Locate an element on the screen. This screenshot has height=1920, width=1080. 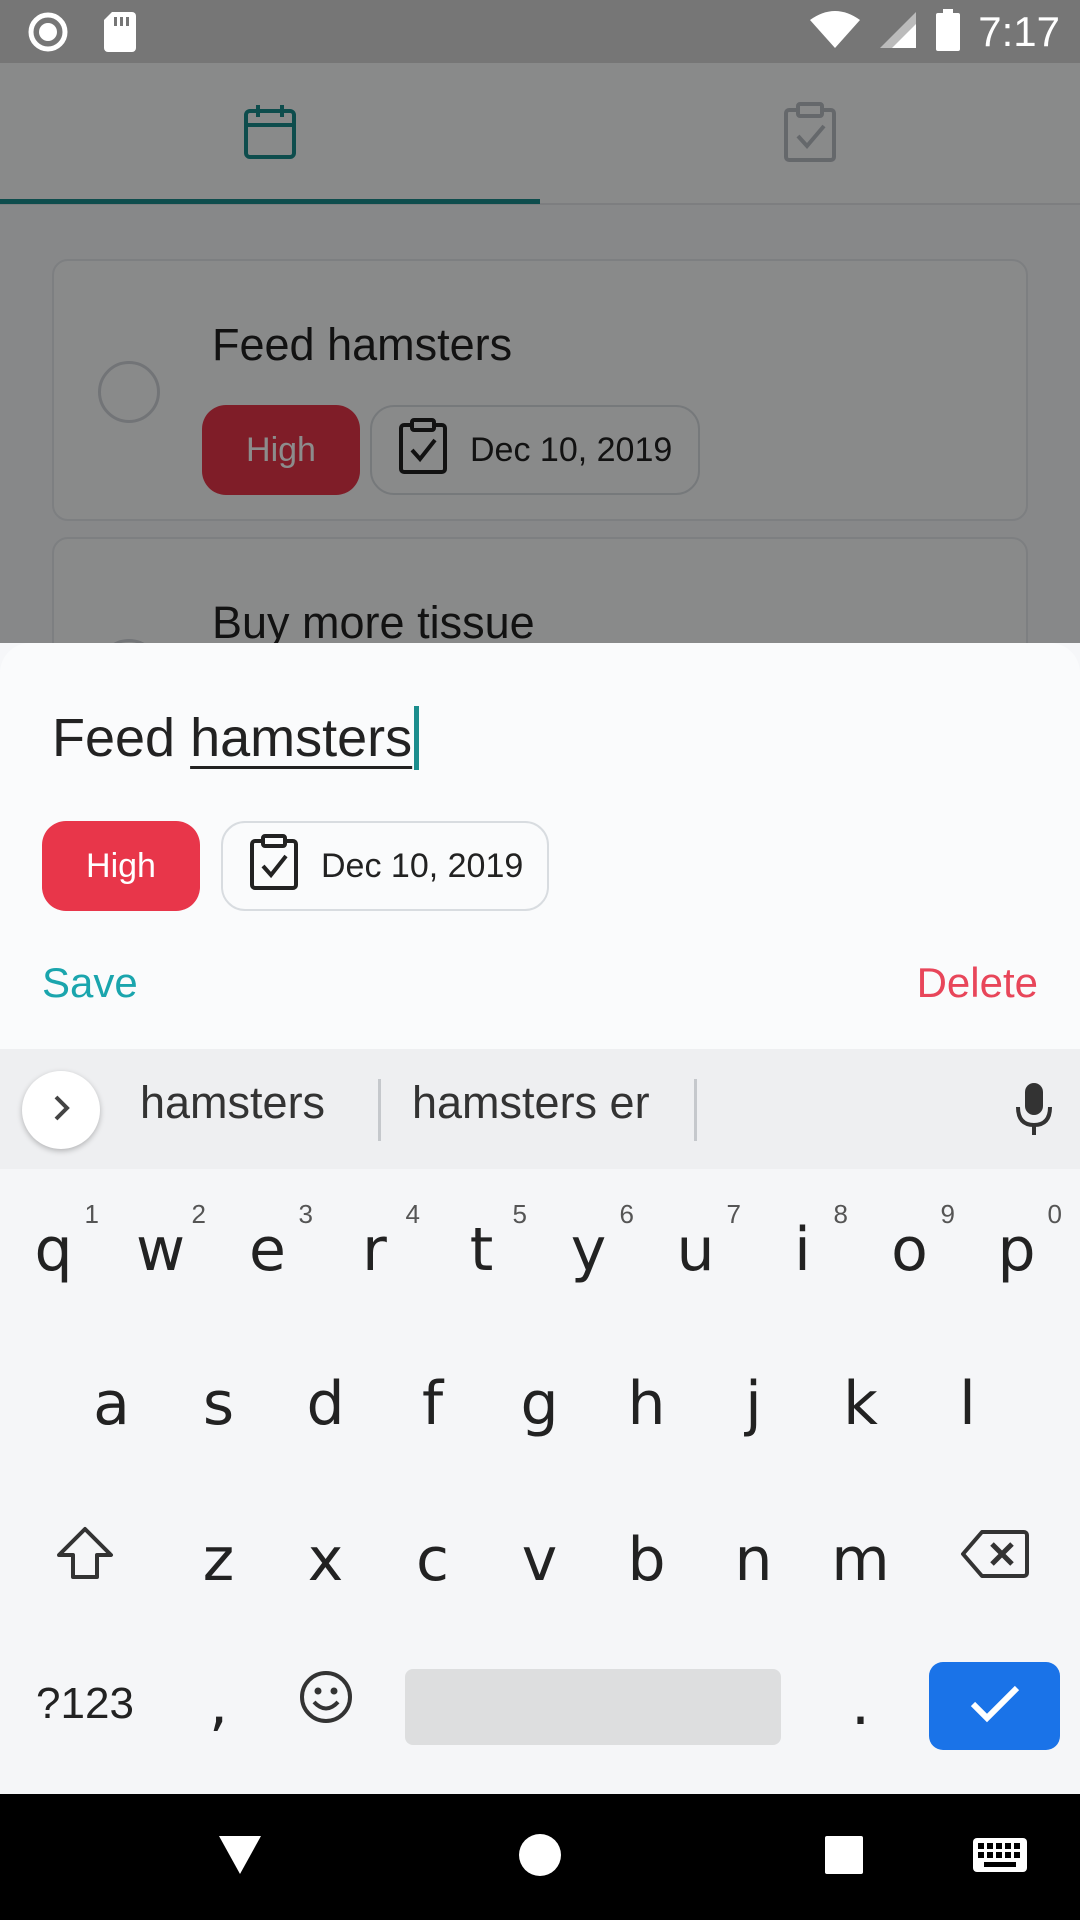
key-n: n is located at coordinates (753, 1560).